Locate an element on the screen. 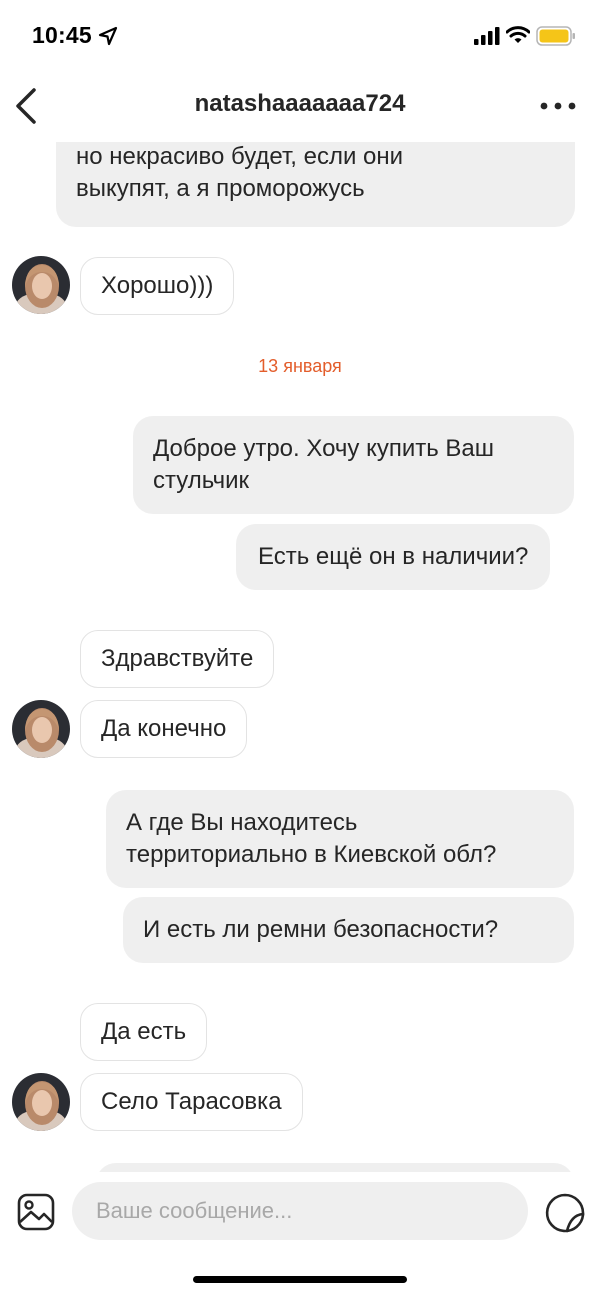  battery-icon is located at coordinates (555, 36).